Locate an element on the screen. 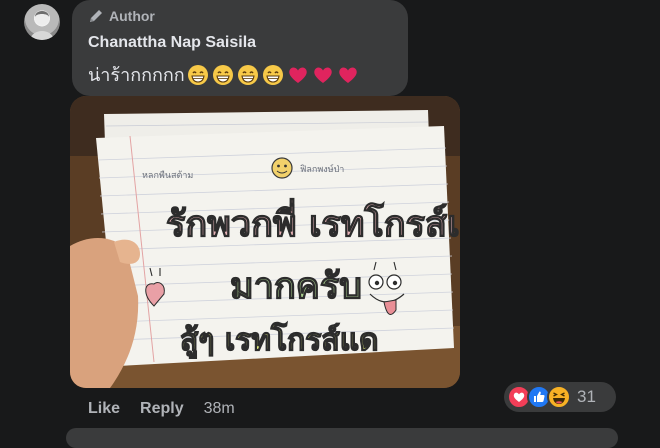  commenter-name: Chanattha Nap Saisila is located at coordinates (172, 43).